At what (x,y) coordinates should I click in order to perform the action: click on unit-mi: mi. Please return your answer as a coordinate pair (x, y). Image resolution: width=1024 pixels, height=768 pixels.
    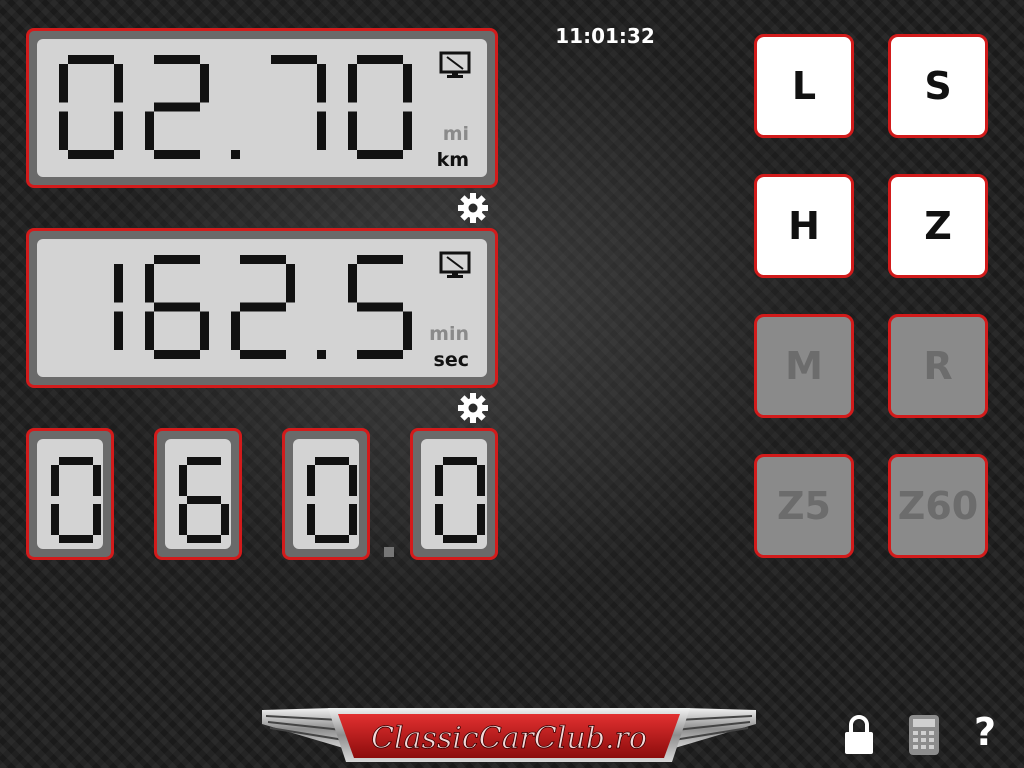
    Looking at the image, I should click on (453, 134).